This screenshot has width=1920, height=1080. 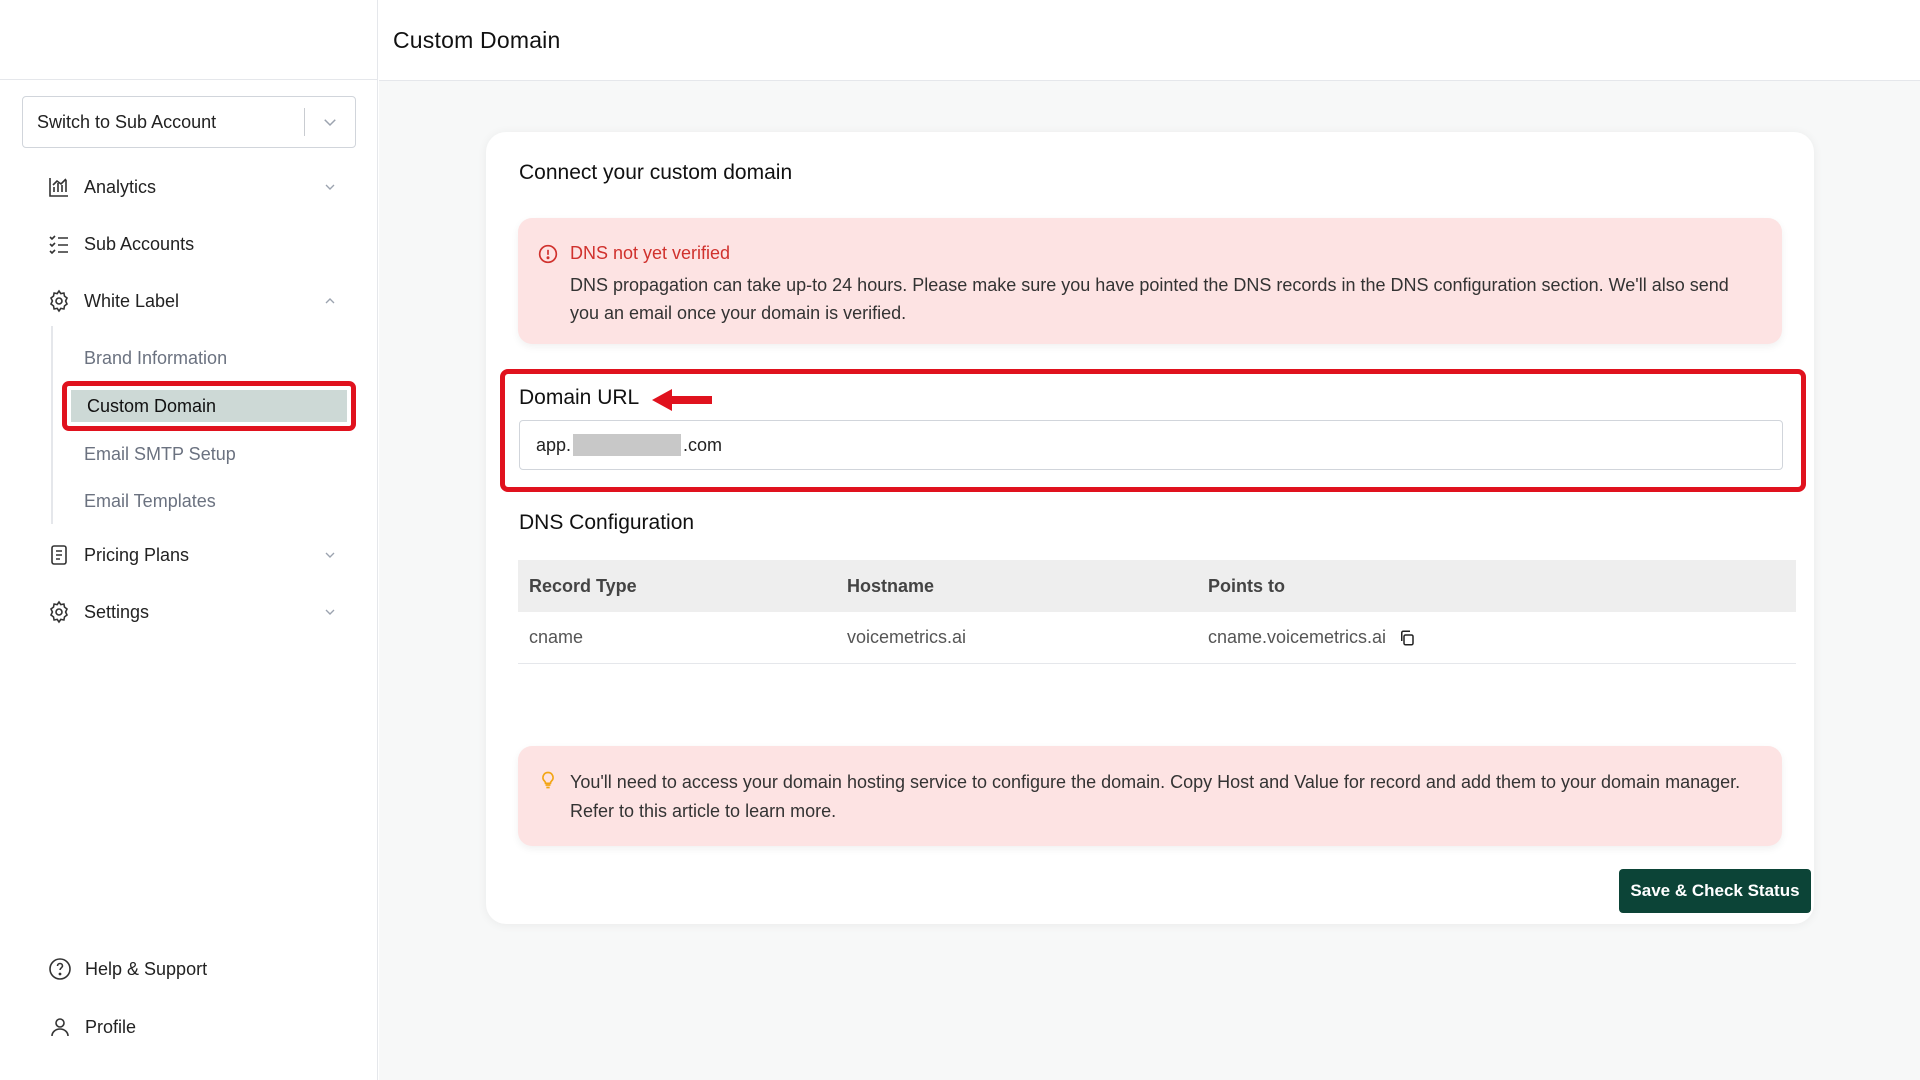 I want to click on sidebar-subitem-email-templates: Email Templates, so click(x=150, y=501).